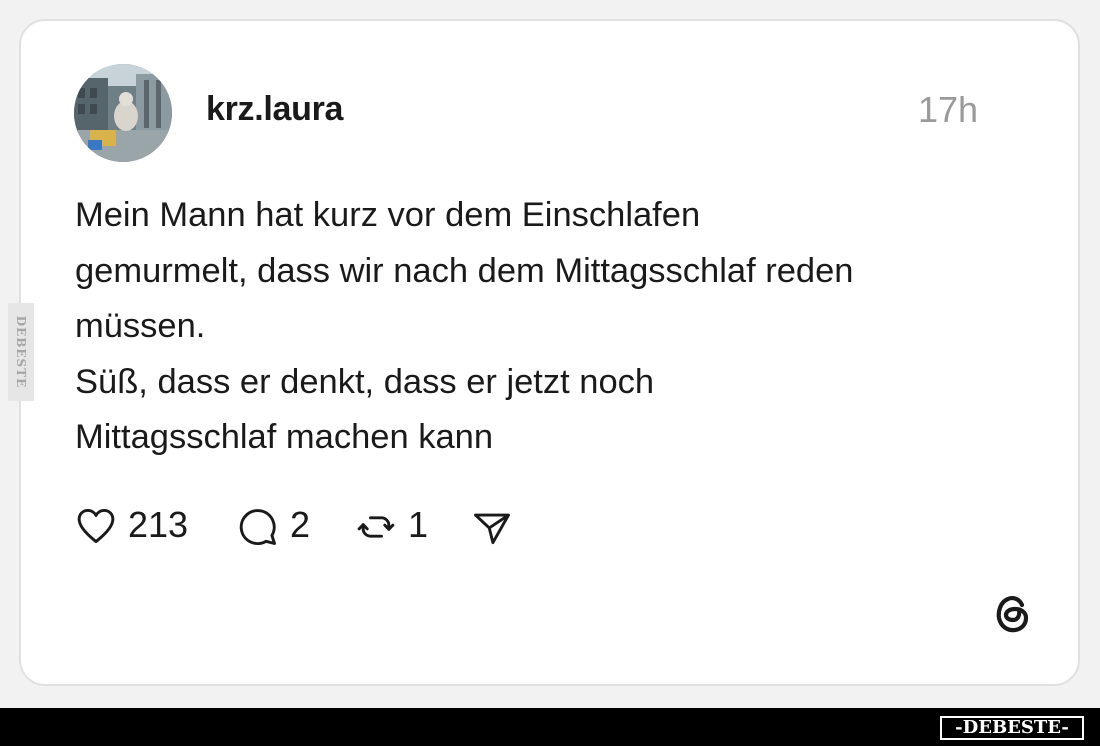 This screenshot has height=746, width=1100. What do you see at coordinates (418, 524) in the screenshot?
I see `repost-count: 1` at bounding box center [418, 524].